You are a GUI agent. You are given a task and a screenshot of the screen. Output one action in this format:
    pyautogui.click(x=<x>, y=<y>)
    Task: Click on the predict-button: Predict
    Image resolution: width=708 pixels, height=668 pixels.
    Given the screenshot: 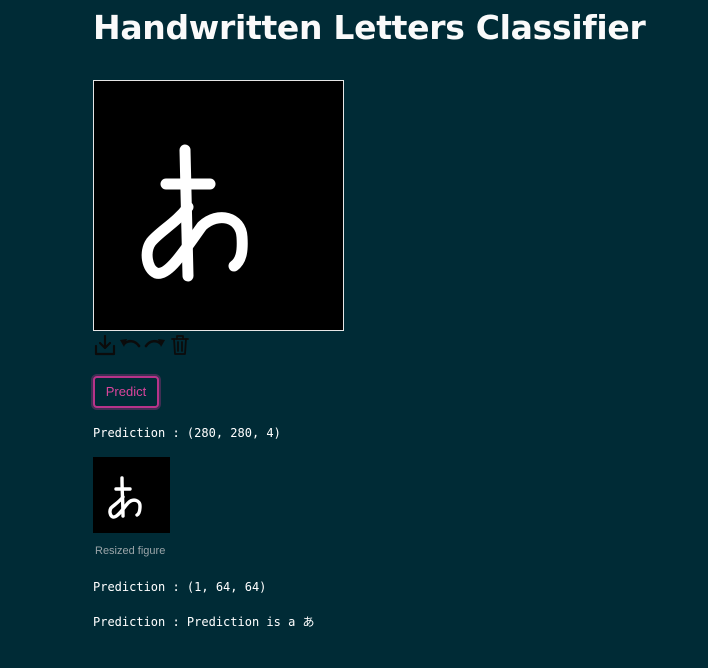 What is the action you would take?
    pyautogui.click(x=126, y=392)
    